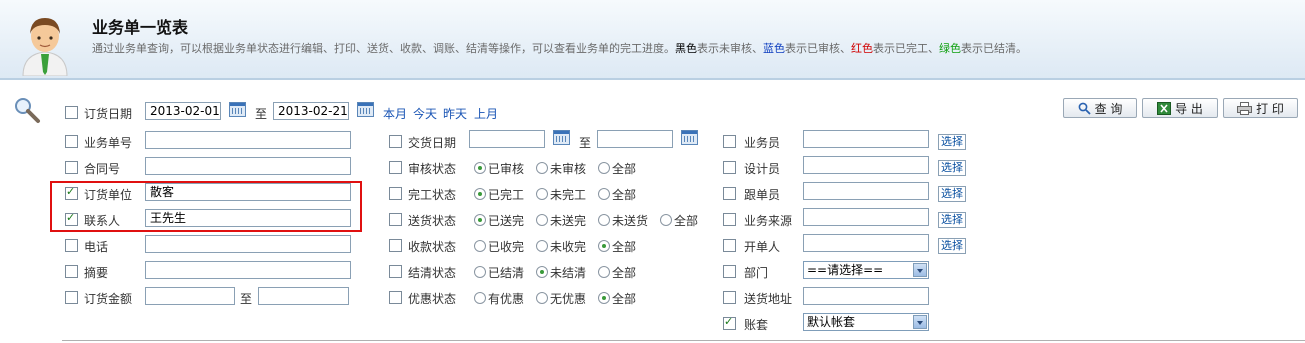 Image resolution: width=1305 pixels, height=343 pixels. Describe the element at coordinates (108, 299) in the screenshot. I see `amount-label: 订货金额` at that location.